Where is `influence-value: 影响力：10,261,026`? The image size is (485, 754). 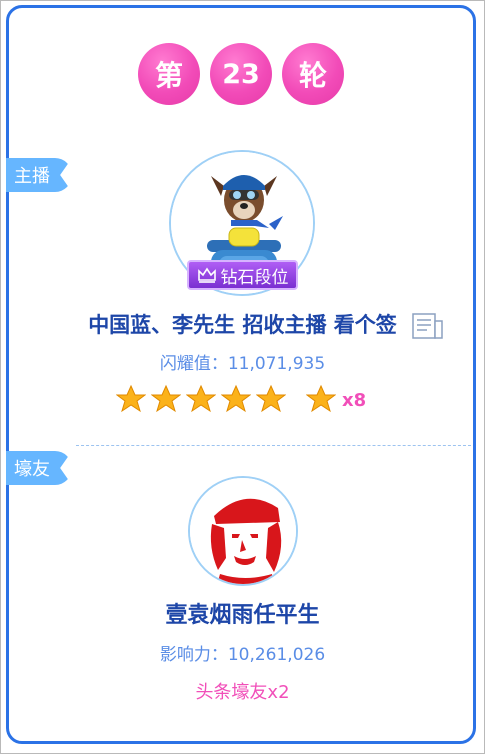 influence-value: 影响力：10,261,026 is located at coordinates (242, 655).